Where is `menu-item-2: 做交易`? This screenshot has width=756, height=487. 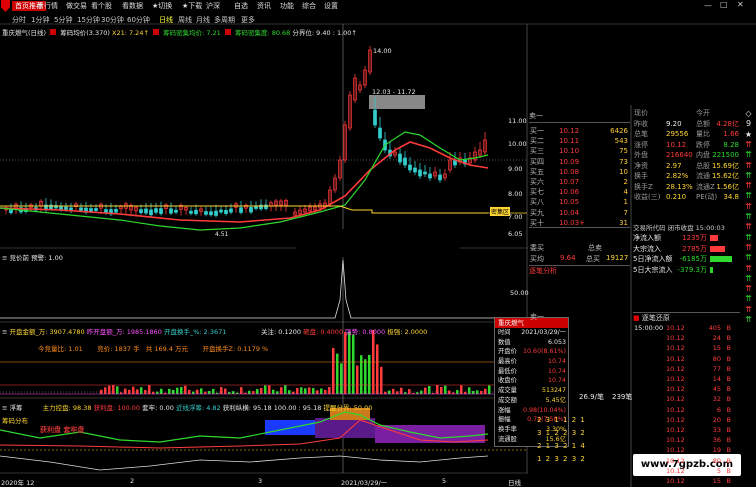
menu-item-2: 做交易 is located at coordinates (76, 6).